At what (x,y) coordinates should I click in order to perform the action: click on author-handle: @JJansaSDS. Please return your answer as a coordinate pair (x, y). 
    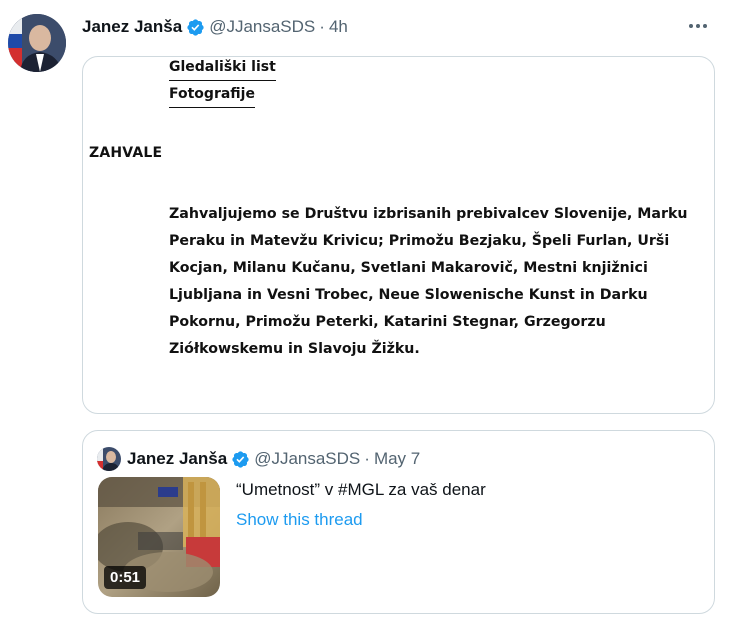
    Looking at the image, I should click on (262, 27).